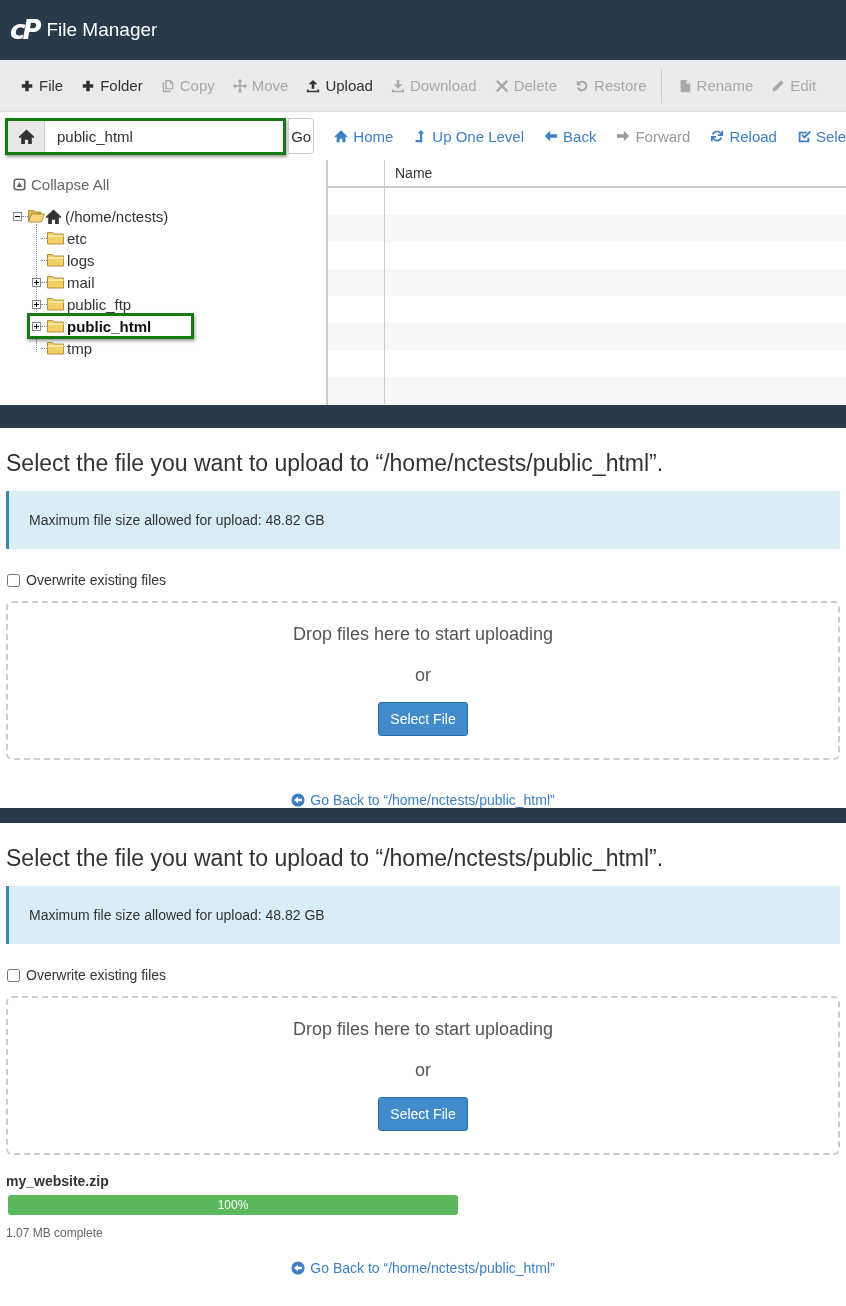 Image resolution: width=846 pixels, height=1306 pixels. Describe the element at coordinates (469, 136) in the screenshot. I see `nav-link: Up One Level` at that location.